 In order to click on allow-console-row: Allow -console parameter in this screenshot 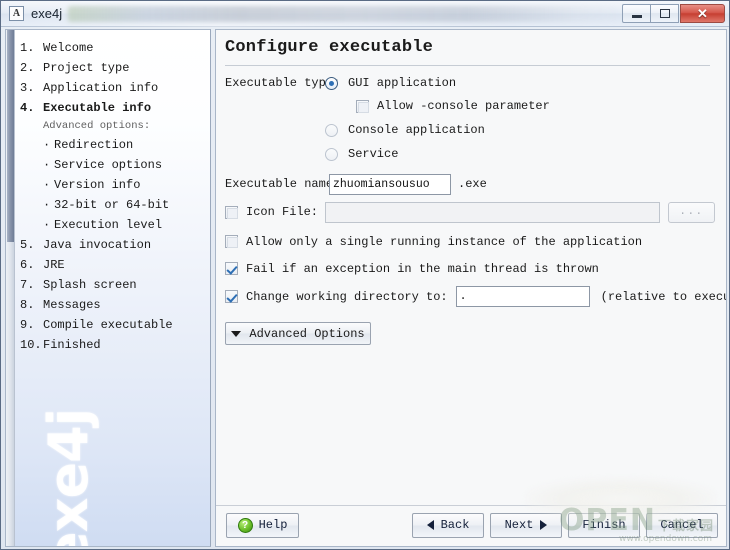, I will do `click(470, 106)`.